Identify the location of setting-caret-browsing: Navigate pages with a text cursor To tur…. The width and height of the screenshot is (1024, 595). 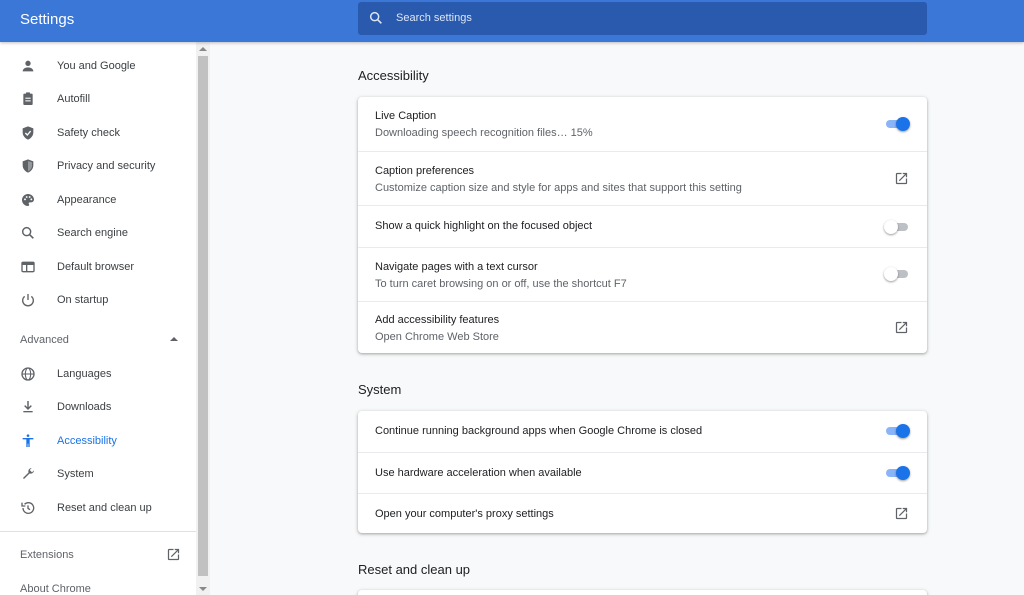
(642, 274).